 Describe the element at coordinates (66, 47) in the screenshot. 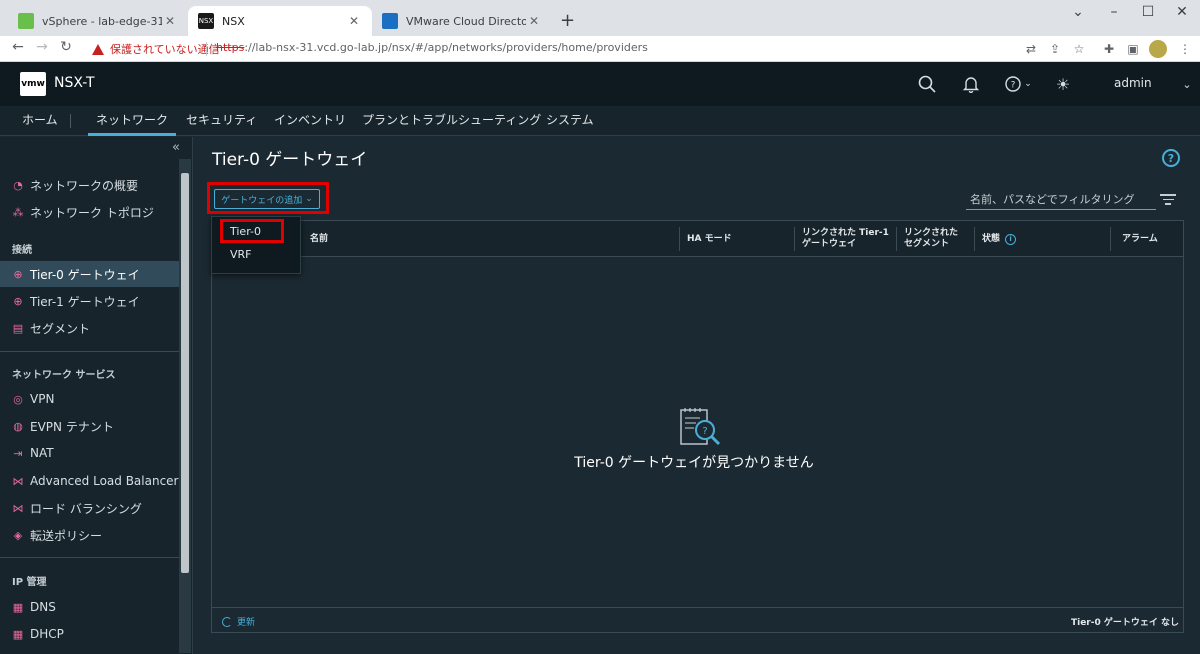

I see `reload-icon: ↻` at that location.